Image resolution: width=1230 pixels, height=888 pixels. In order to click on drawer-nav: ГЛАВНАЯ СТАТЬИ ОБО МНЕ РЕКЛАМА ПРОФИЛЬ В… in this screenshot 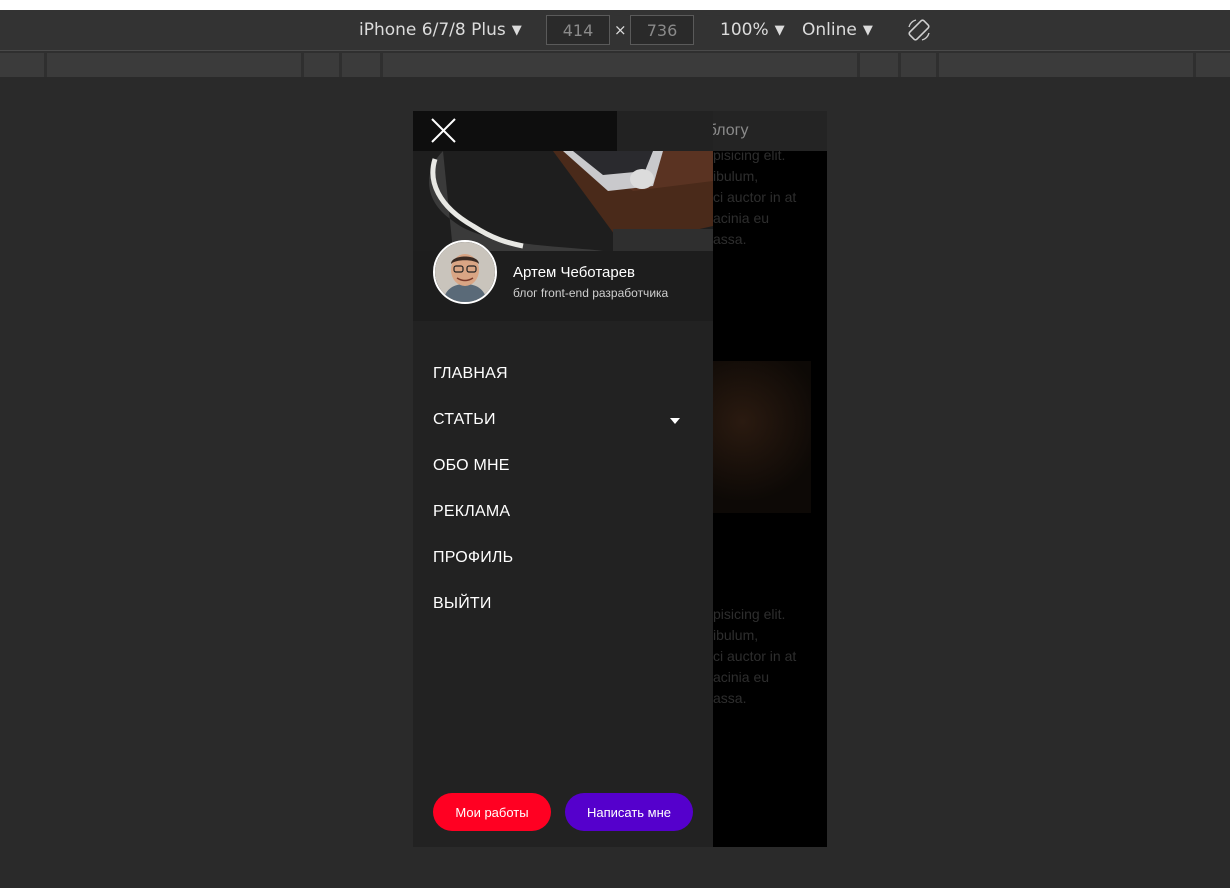, I will do `click(563, 489)`.